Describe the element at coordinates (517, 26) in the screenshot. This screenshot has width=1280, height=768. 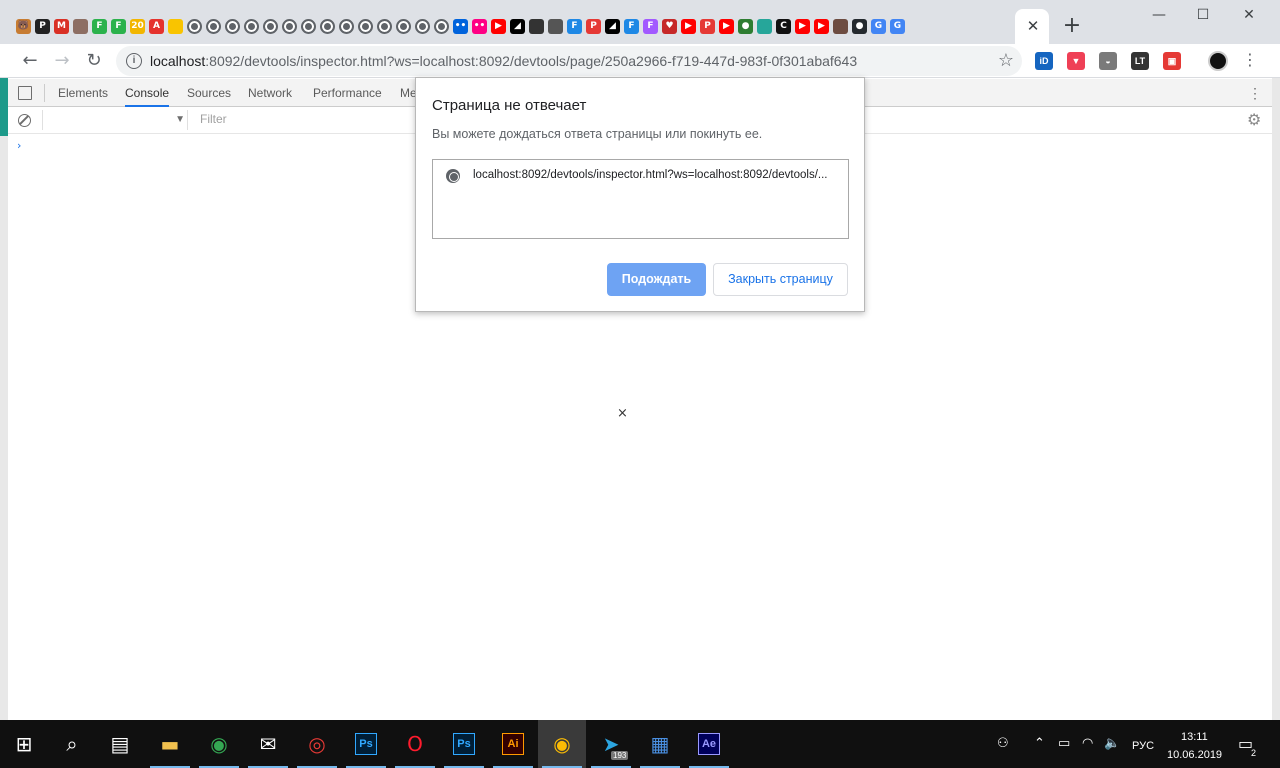
I see `triangle-tab-icon: ◢` at that location.